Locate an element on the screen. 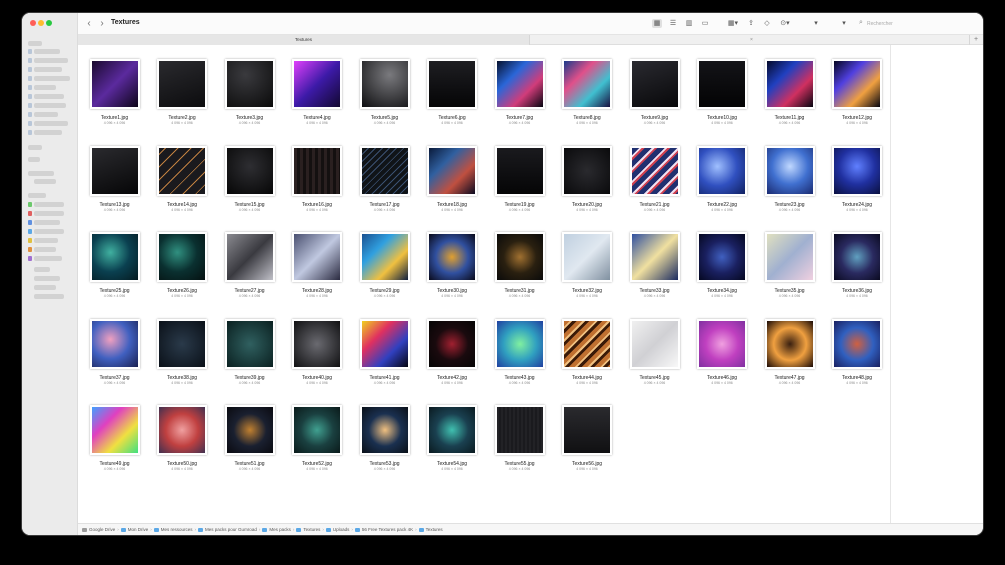  close-tab-icon: × is located at coordinates (751, 40).